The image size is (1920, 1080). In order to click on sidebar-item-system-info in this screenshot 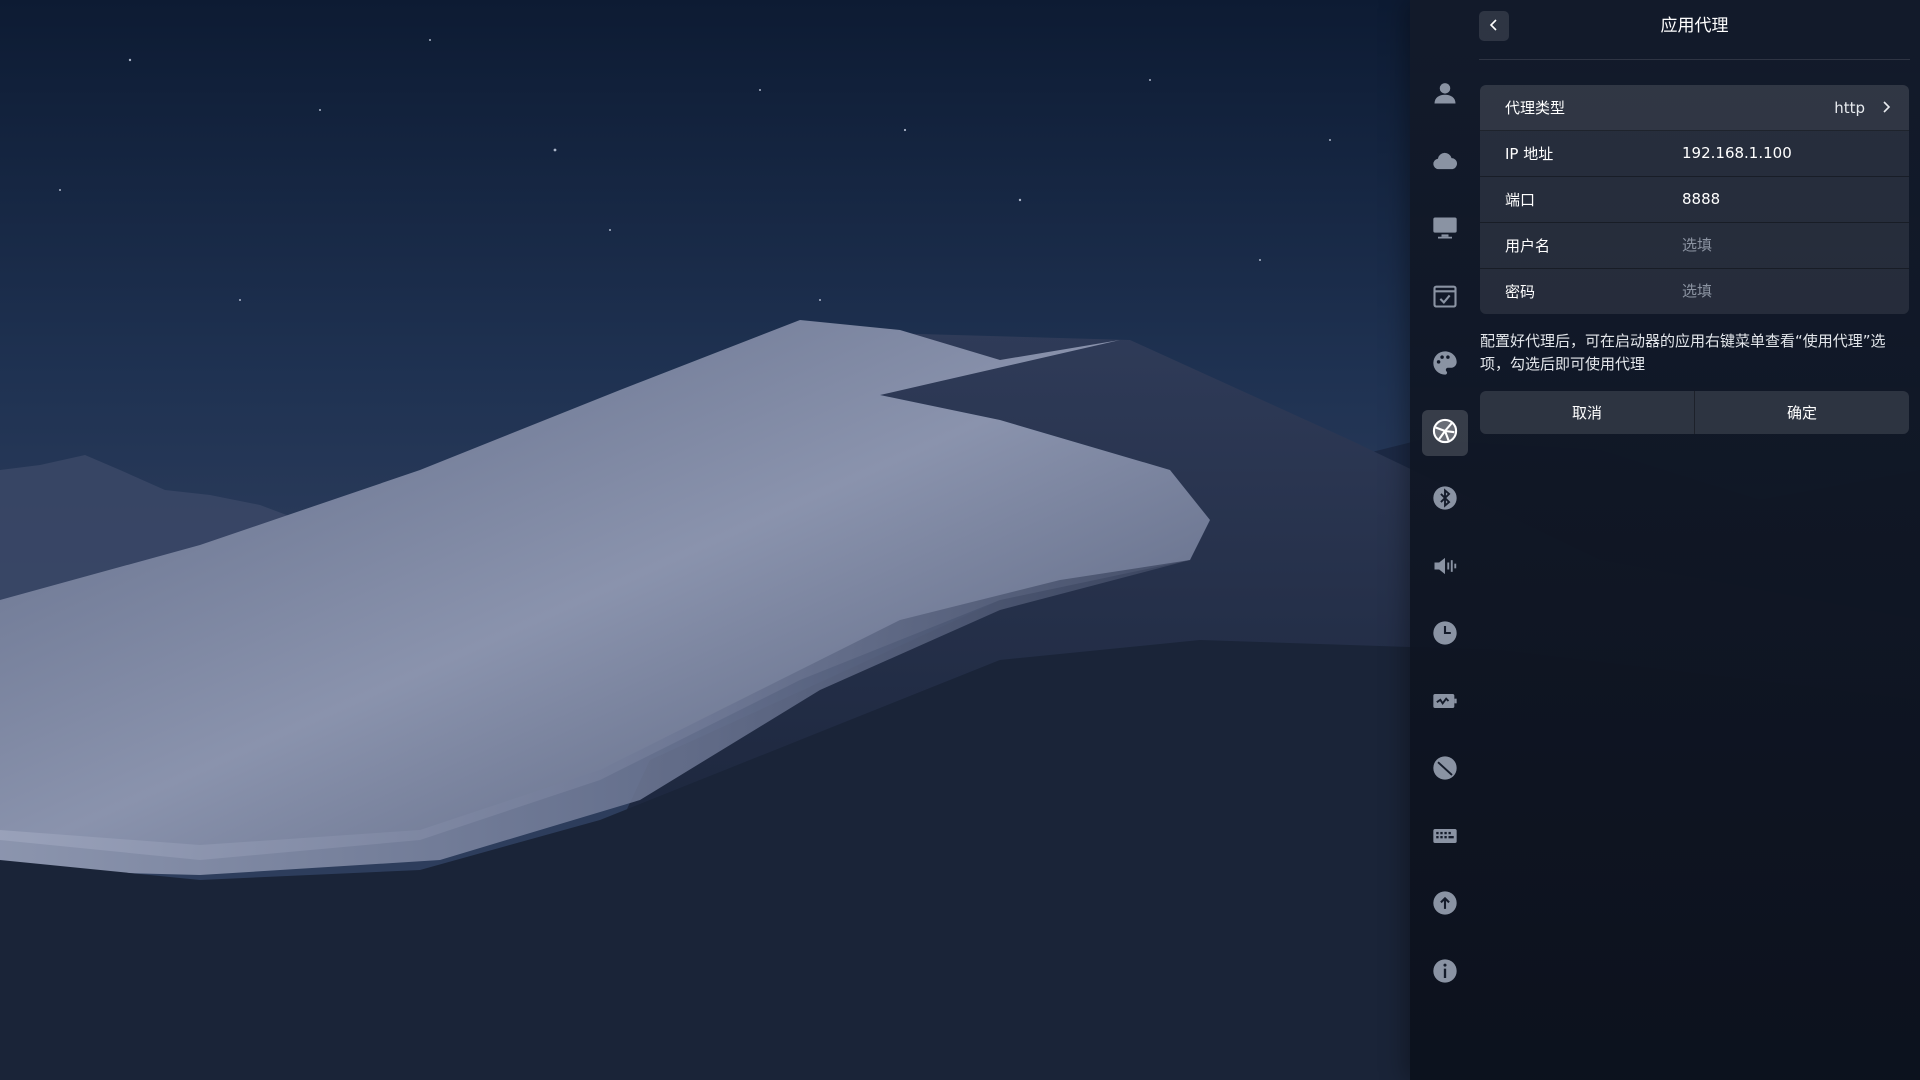, I will do `click(1445, 973)`.